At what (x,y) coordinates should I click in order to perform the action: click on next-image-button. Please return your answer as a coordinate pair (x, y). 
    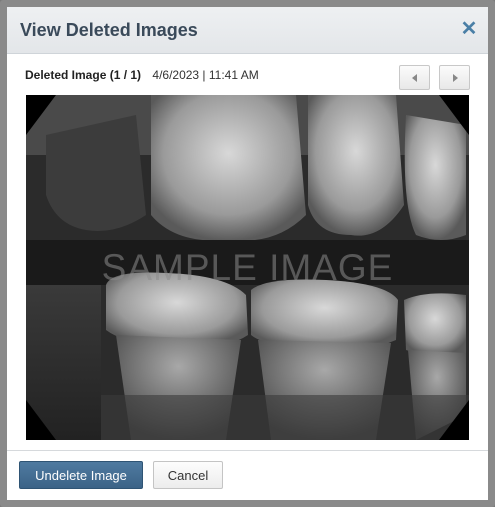
    Looking at the image, I should click on (454, 77).